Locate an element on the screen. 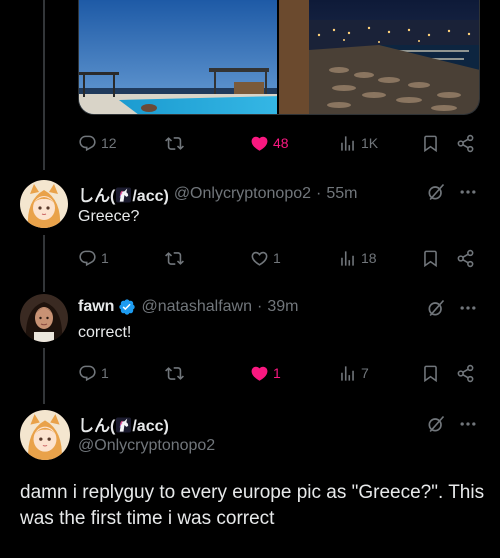  tweet-header-name: しん(/acc) is located at coordinates (123, 424).